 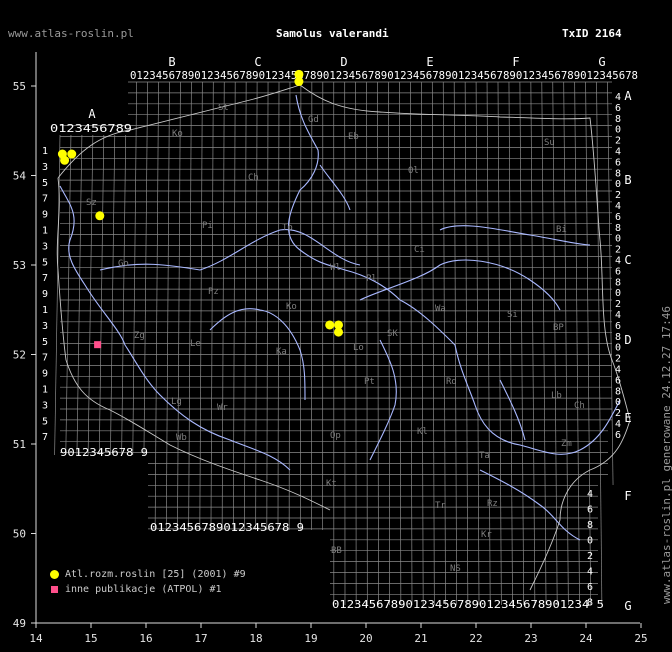 What do you see at coordinates (530, 638) in the screenshot?
I see `x-tick-label: 23` at bounding box center [530, 638].